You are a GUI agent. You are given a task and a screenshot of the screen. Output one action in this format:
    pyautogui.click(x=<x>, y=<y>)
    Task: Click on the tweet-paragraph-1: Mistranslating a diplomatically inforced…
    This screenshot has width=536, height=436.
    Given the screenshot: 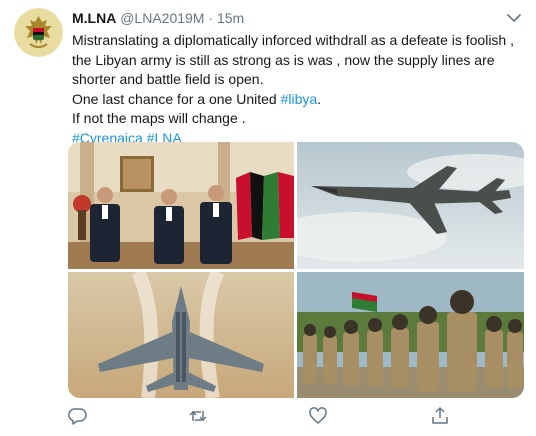 What is the action you would take?
    pyautogui.click(x=293, y=59)
    